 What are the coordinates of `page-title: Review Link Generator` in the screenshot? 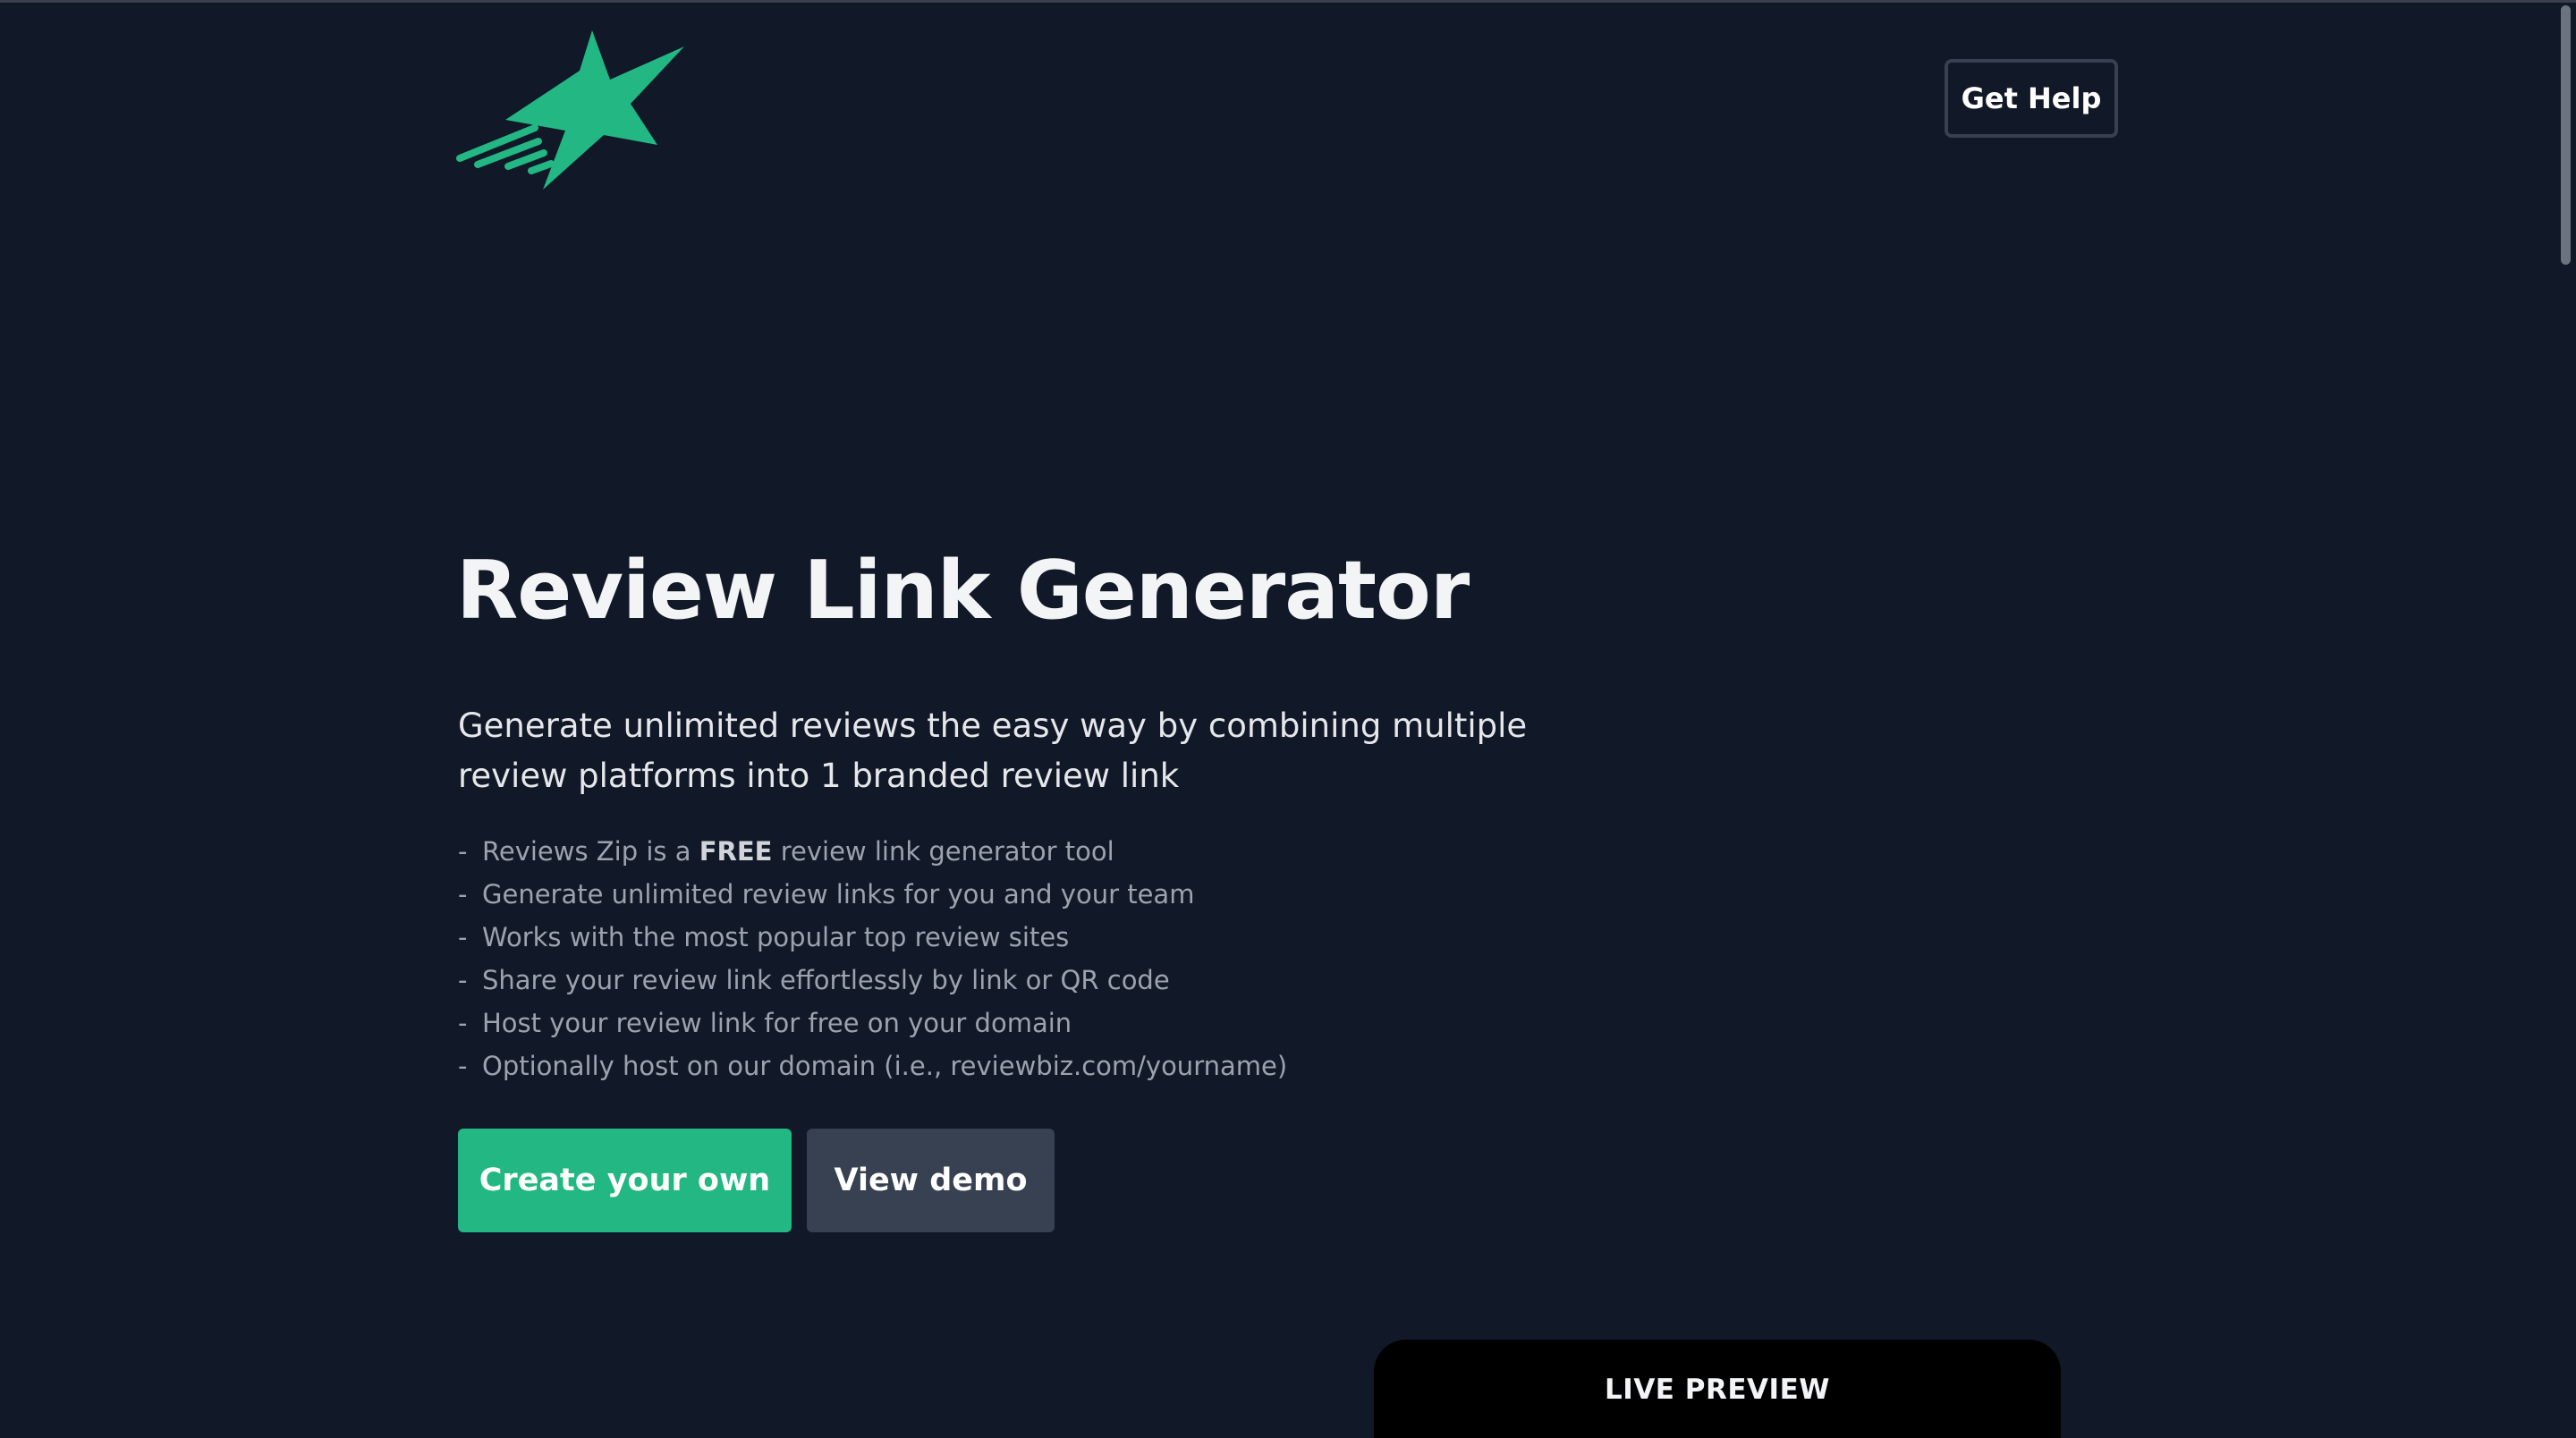 It's located at (963, 591).